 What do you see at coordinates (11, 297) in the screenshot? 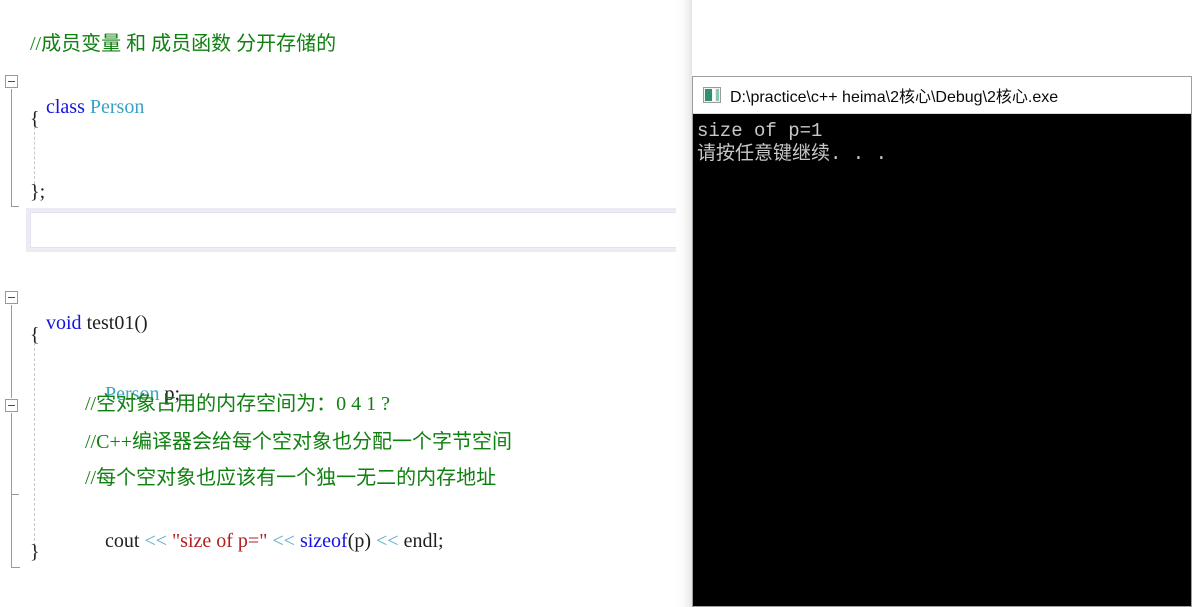
I see `fold-toggle-test01` at bounding box center [11, 297].